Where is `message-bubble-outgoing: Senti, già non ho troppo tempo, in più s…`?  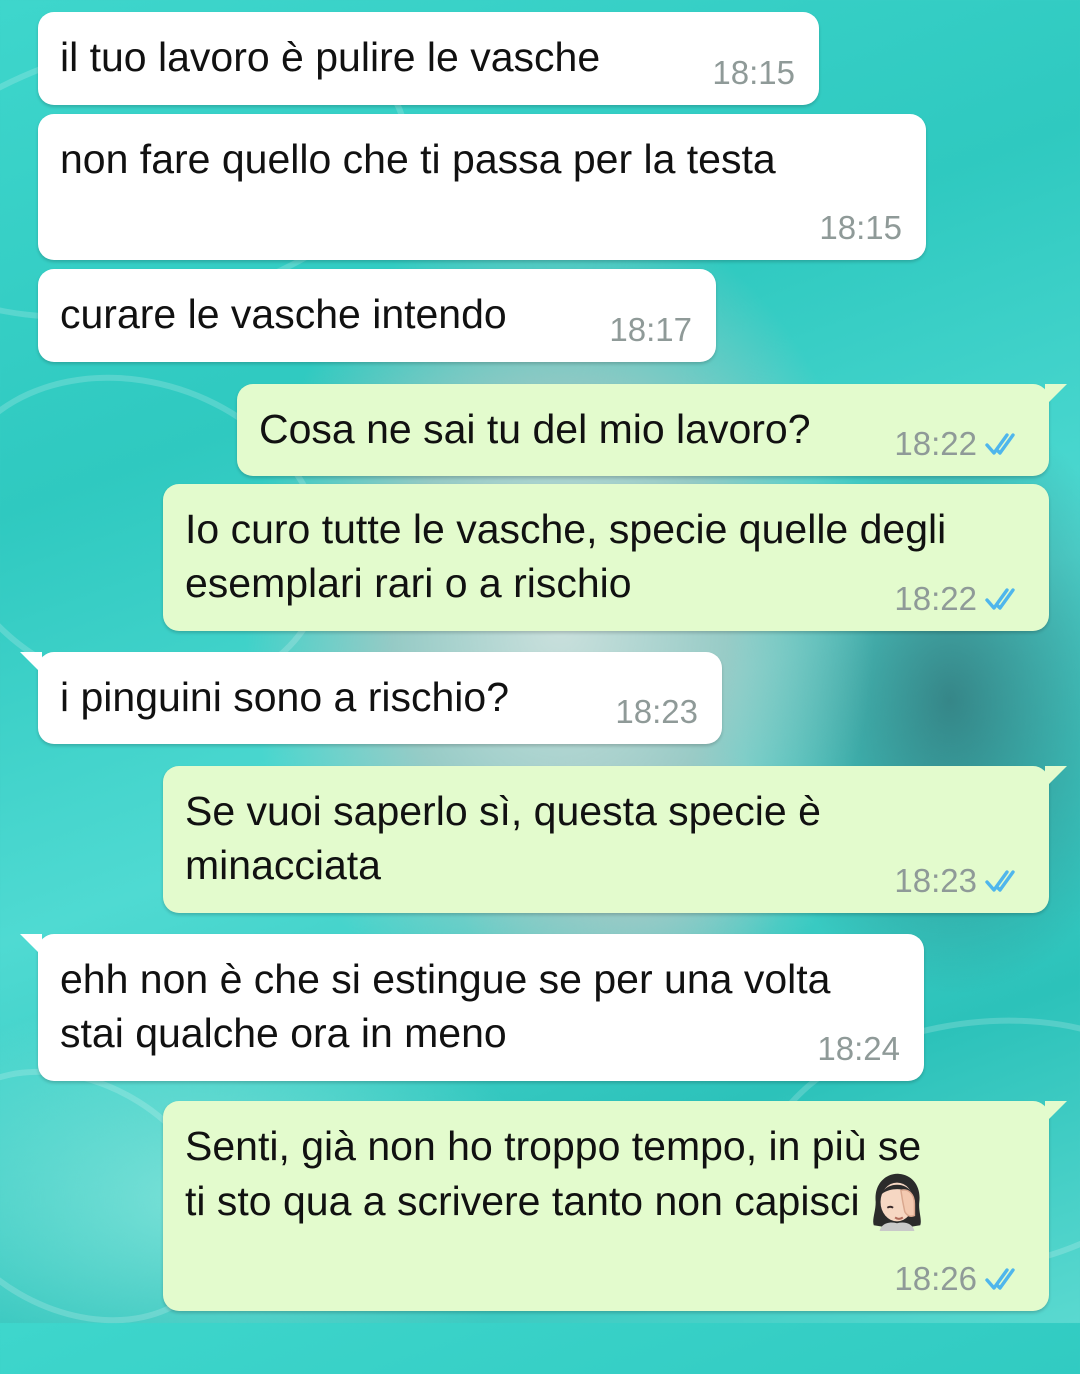
message-bubble-outgoing: Senti, già non ho troppo tempo, in più s… is located at coordinates (615, 1206).